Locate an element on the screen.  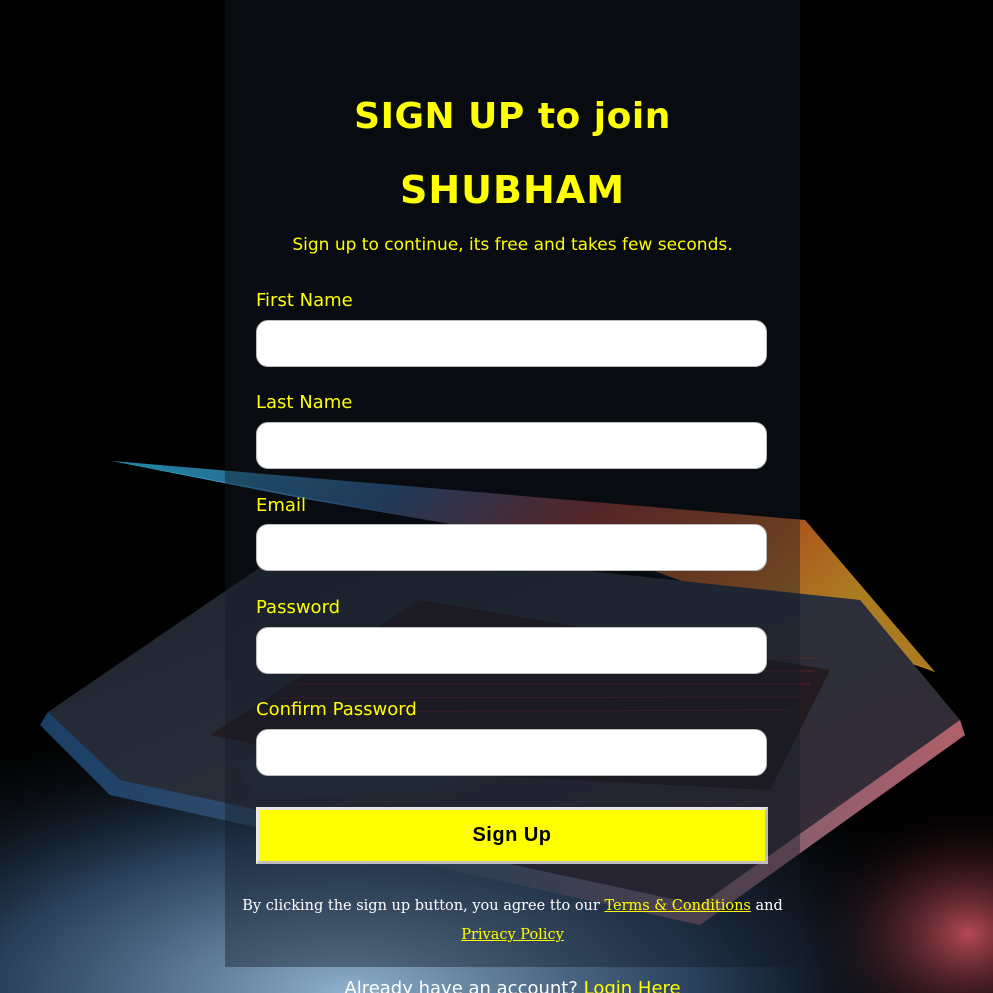
terms-middle: and is located at coordinates (766, 906).